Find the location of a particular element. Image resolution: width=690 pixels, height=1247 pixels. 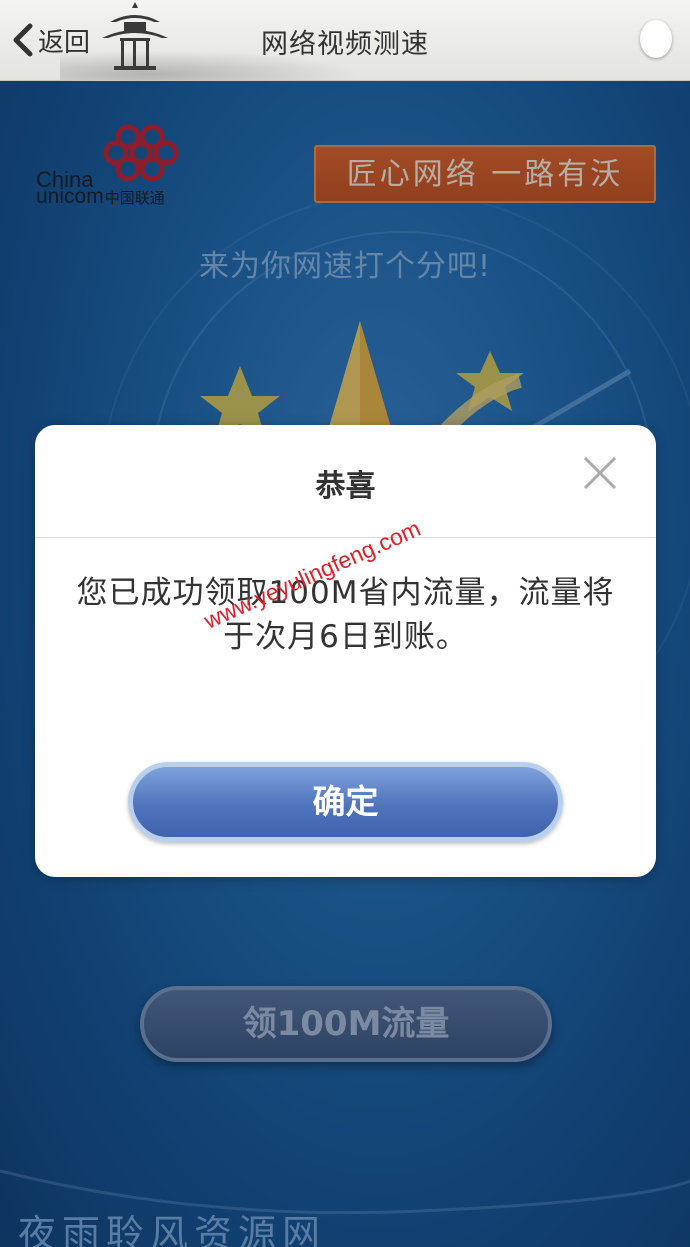

dialog-title: 恭喜 is located at coordinates (345, 486).